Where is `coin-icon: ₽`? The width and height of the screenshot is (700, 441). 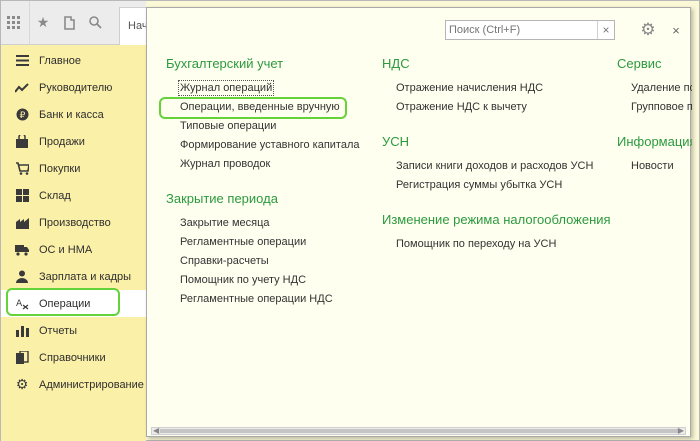 coin-icon: ₽ is located at coordinates (22, 115).